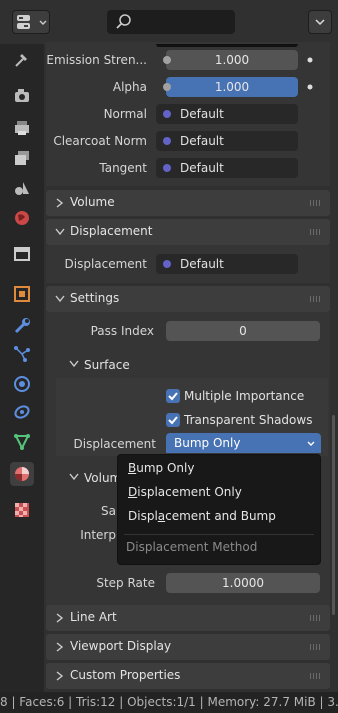 The width and height of the screenshot is (338, 713). I want to click on tab-object, so click(22, 294).